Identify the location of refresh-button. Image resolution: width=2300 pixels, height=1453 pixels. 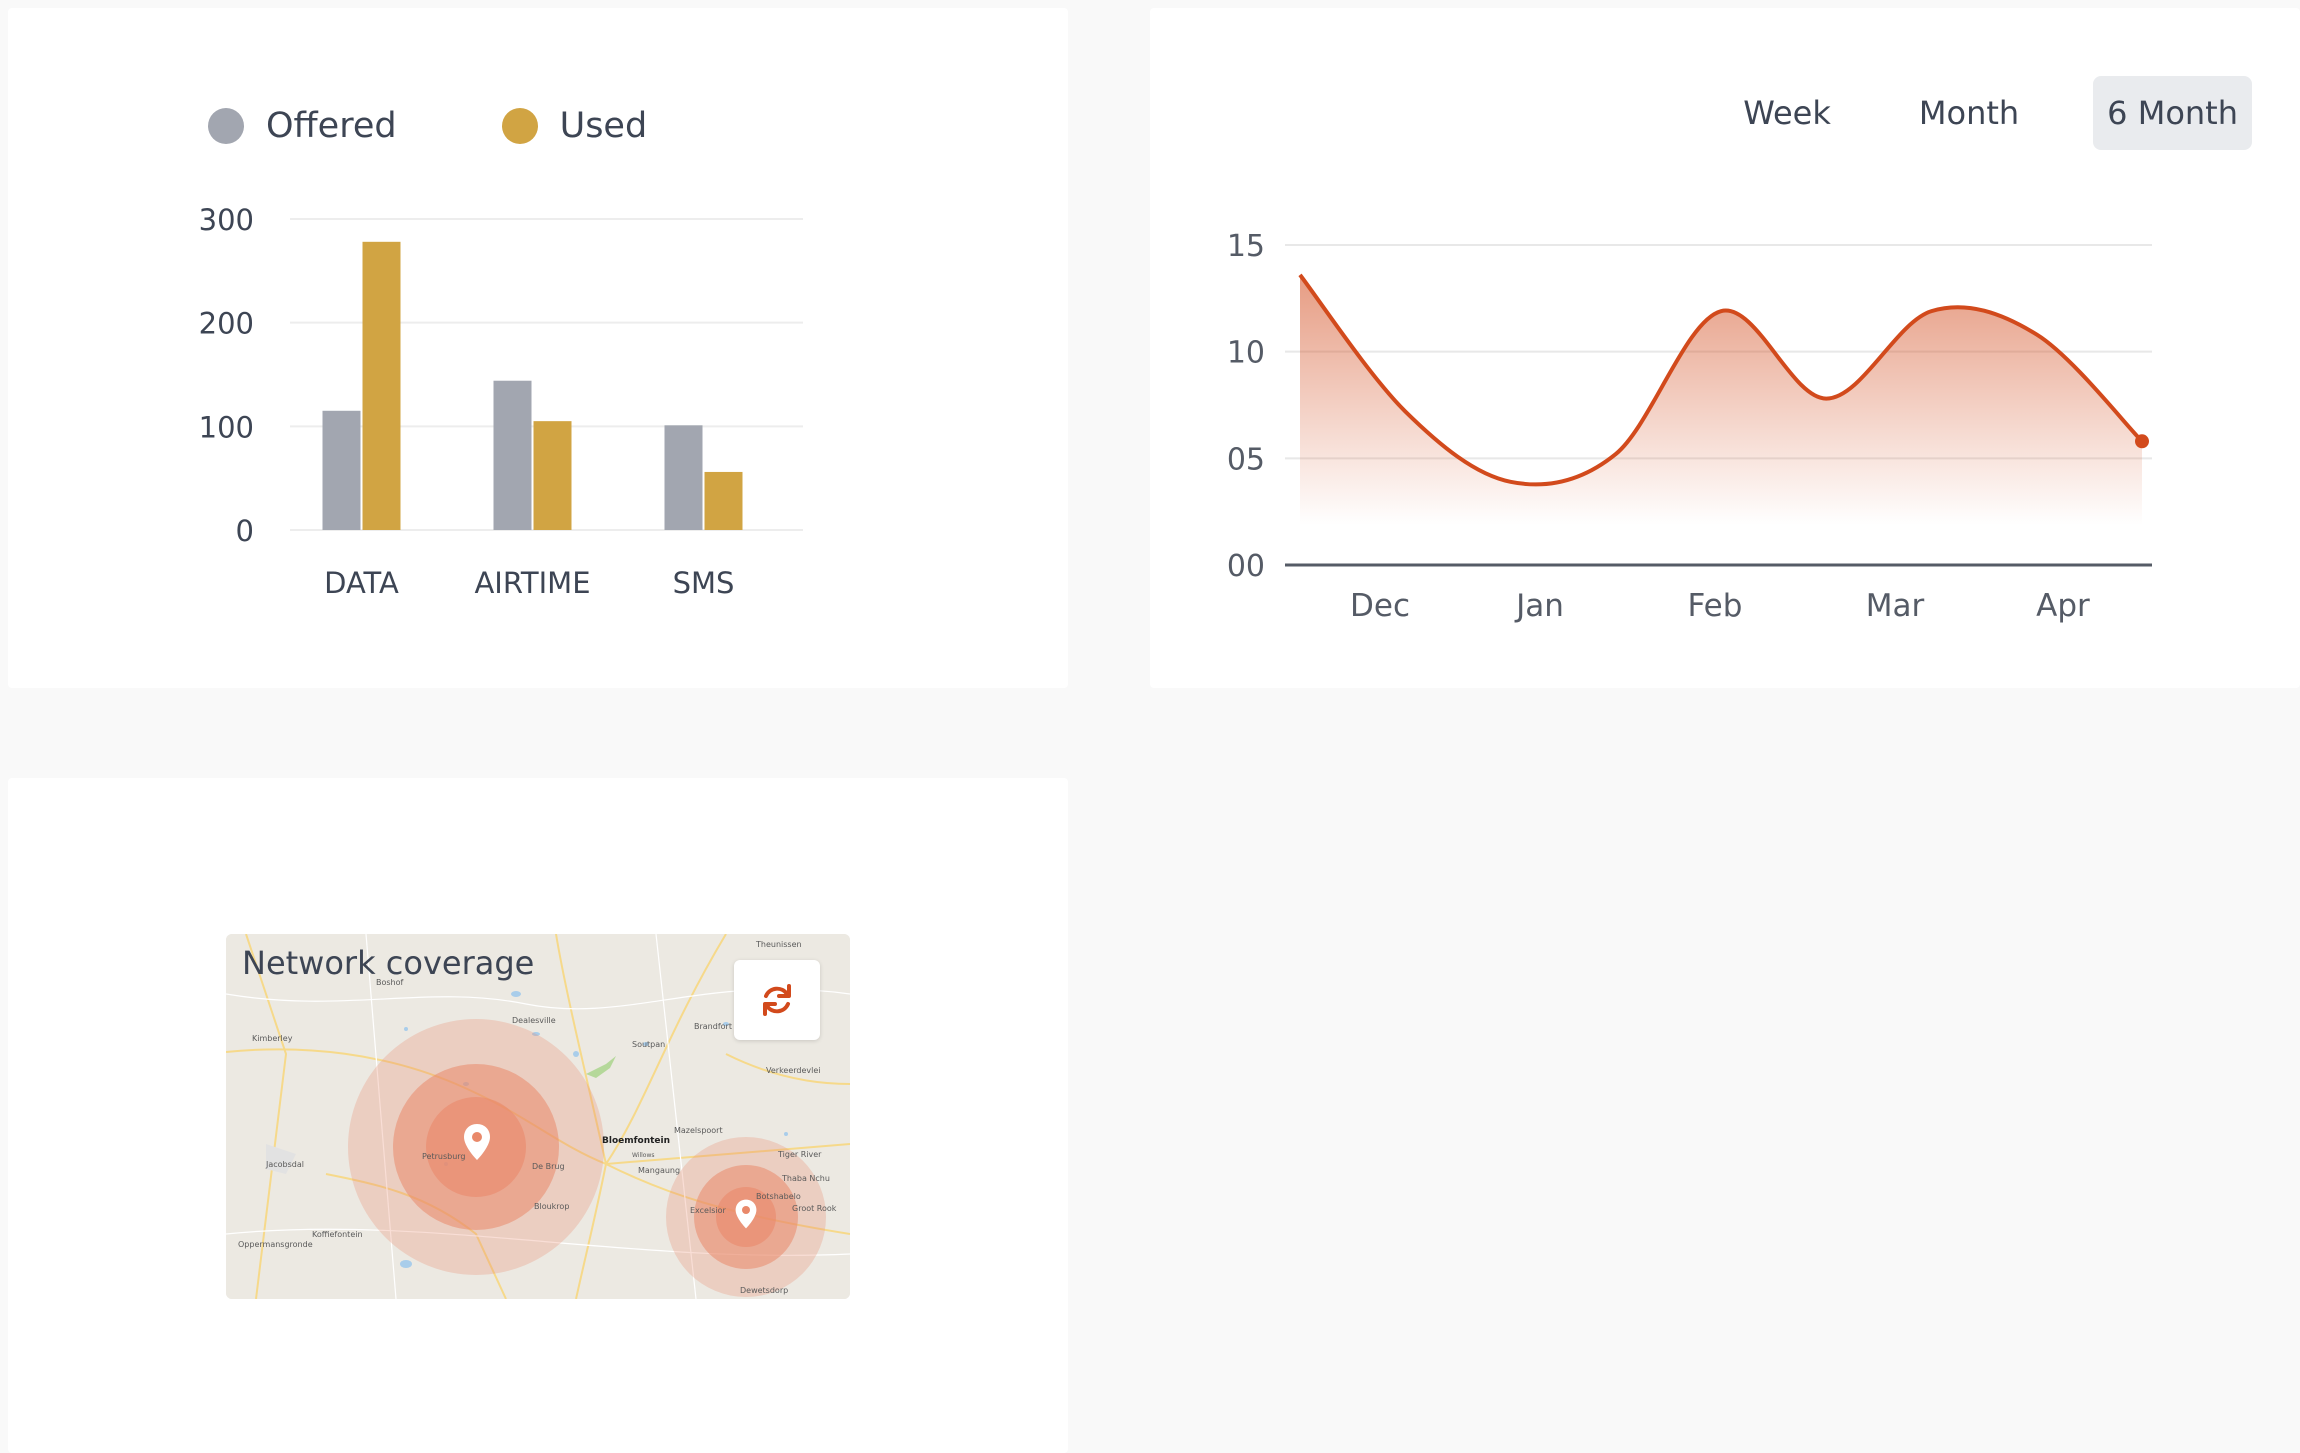
(777, 1000).